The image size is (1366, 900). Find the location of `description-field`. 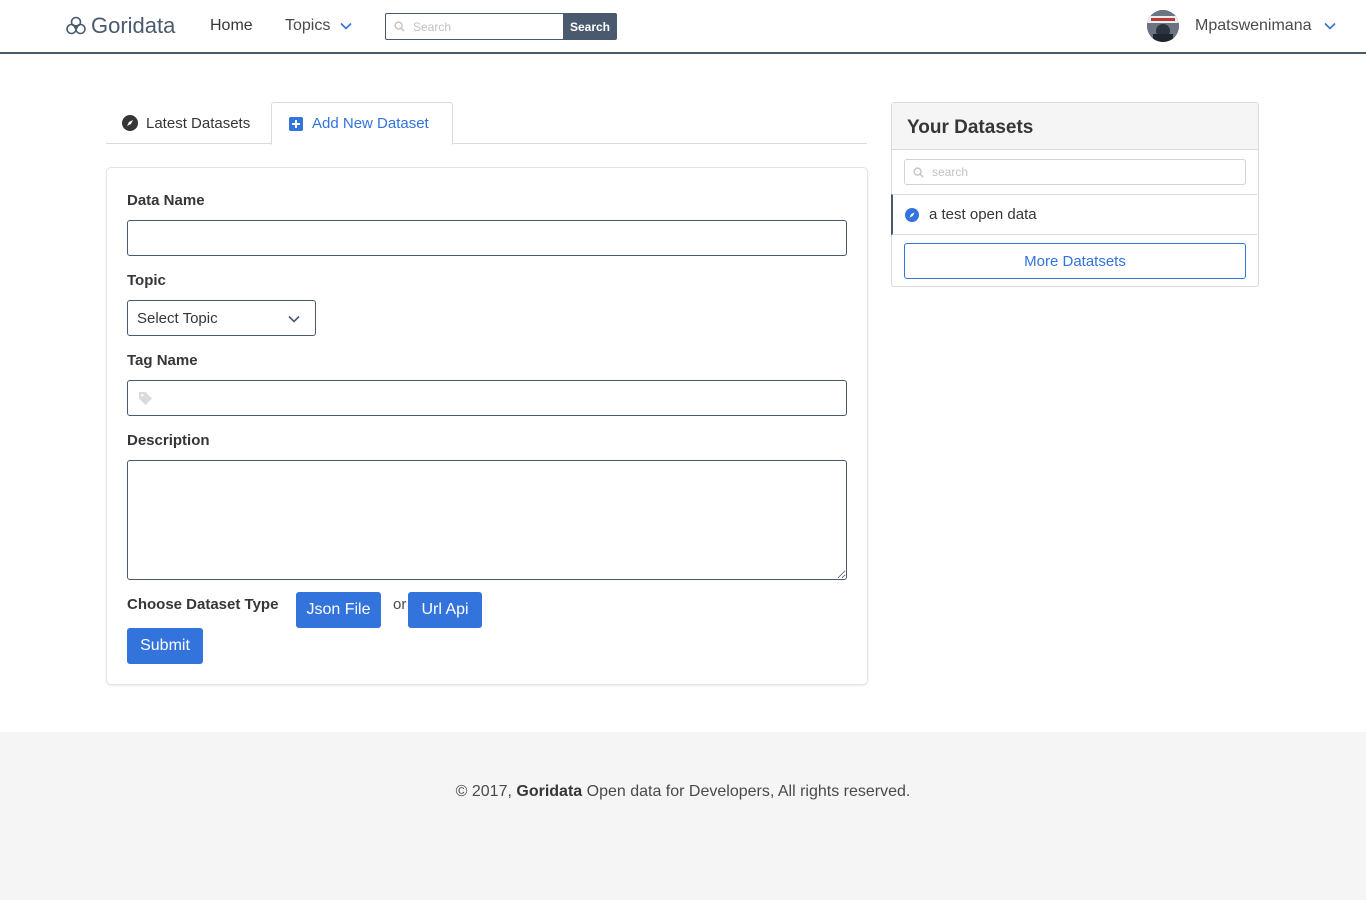

description-field is located at coordinates (487, 520).